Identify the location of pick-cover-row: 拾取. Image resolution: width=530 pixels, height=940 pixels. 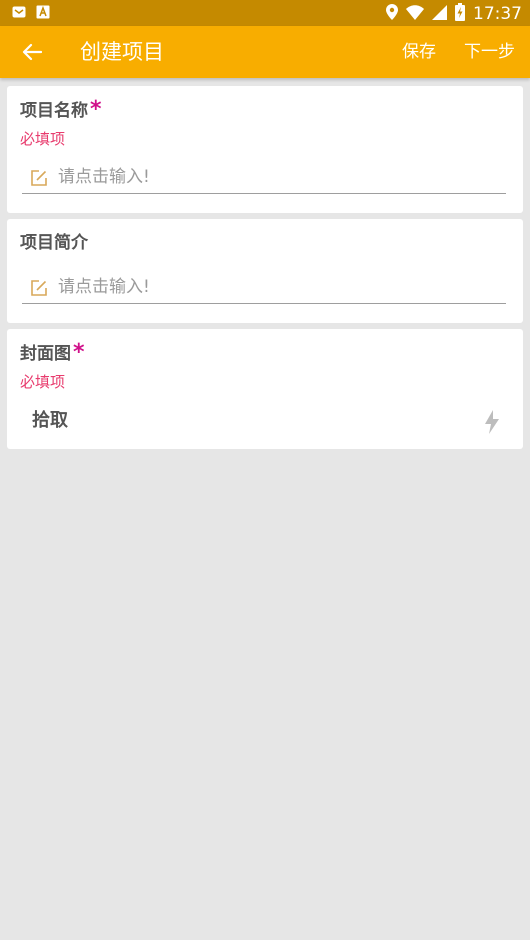
(265, 423).